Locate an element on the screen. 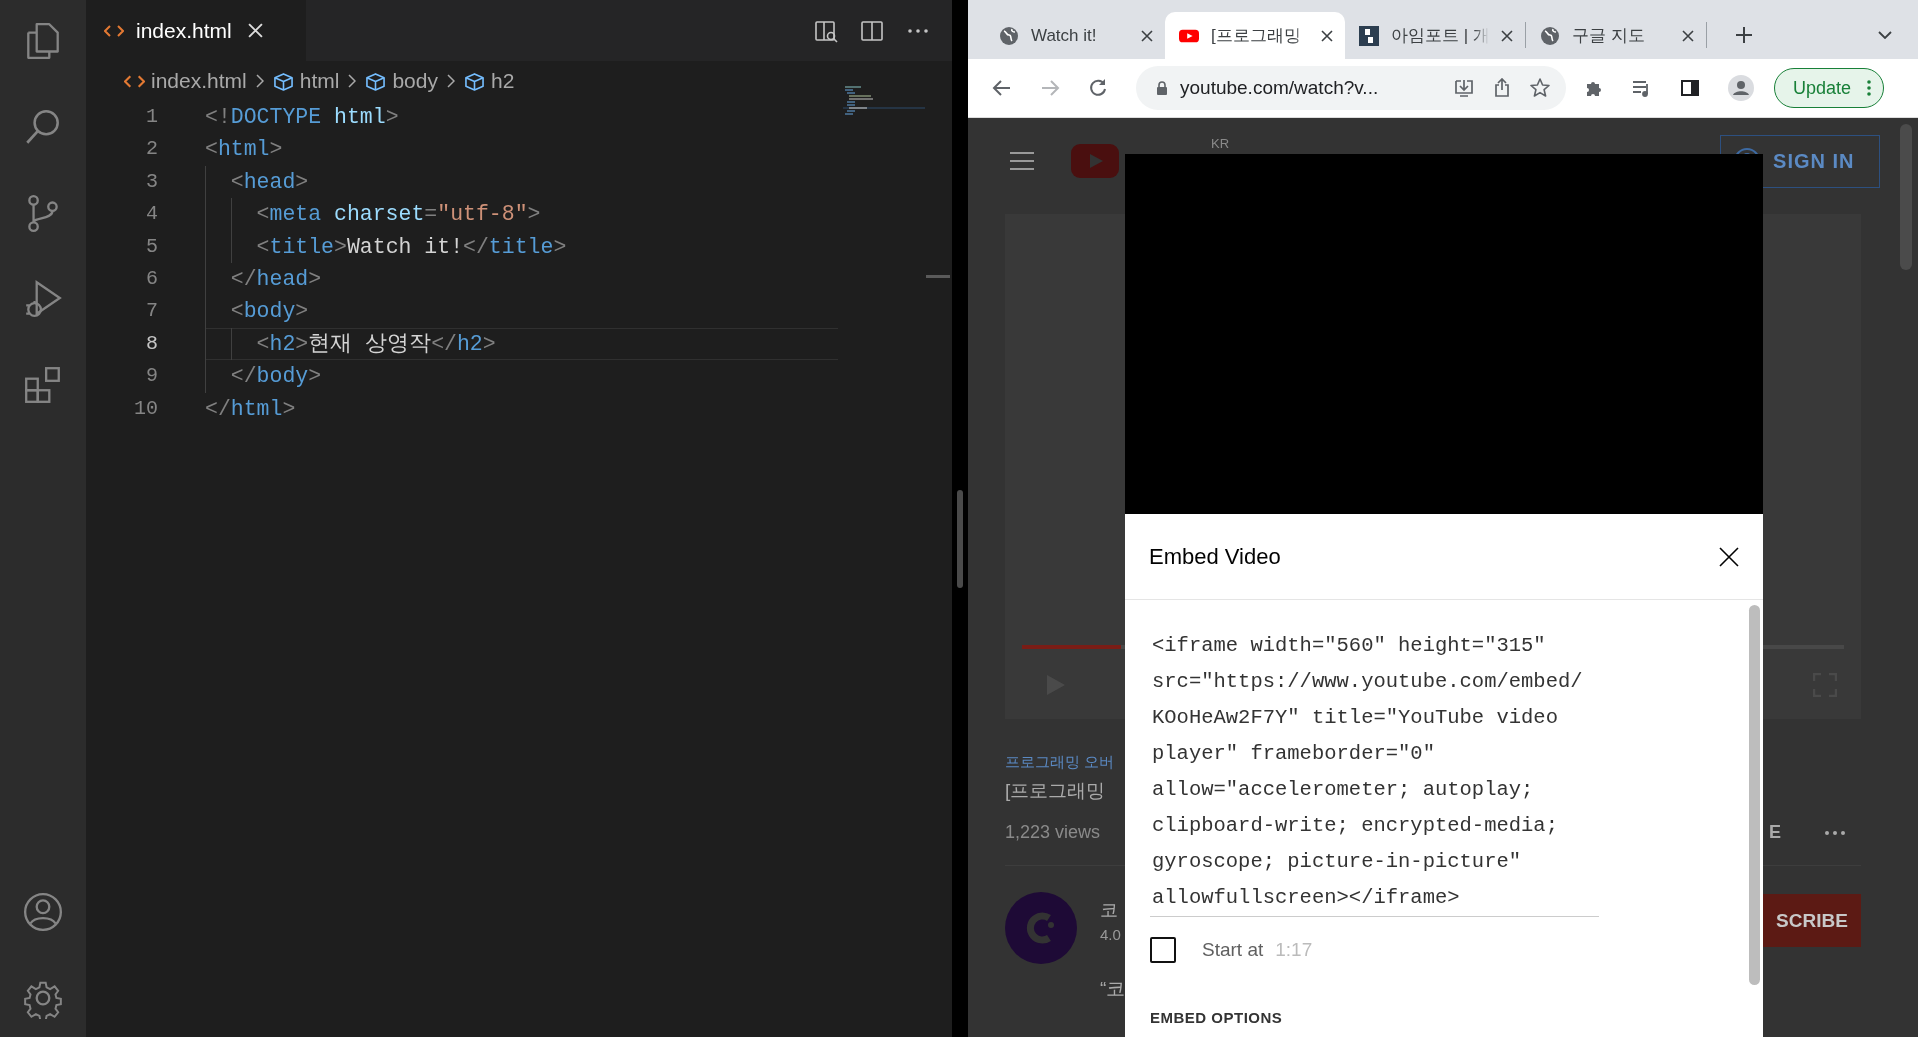  side-panel-icon is located at coordinates (1690, 88).